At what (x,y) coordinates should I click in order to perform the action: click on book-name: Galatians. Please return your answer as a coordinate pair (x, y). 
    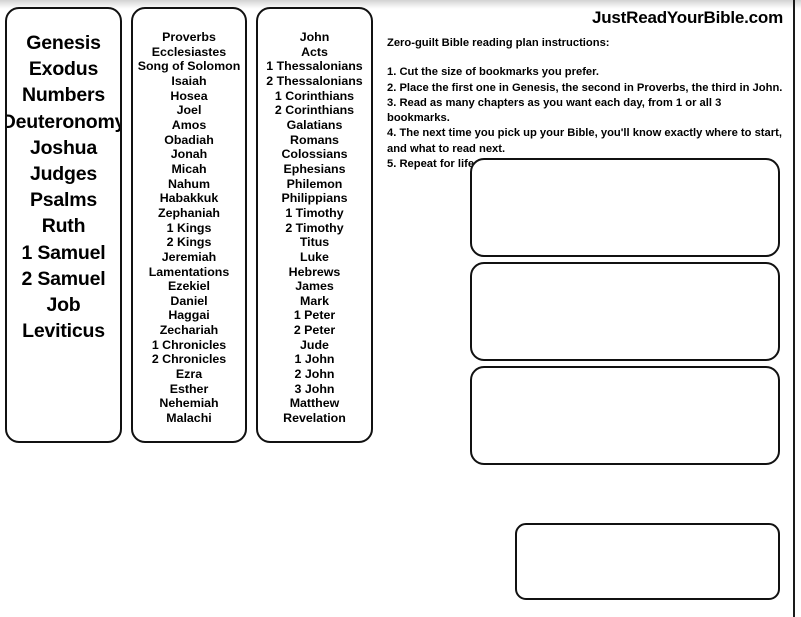
    Looking at the image, I should click on (314, 124).